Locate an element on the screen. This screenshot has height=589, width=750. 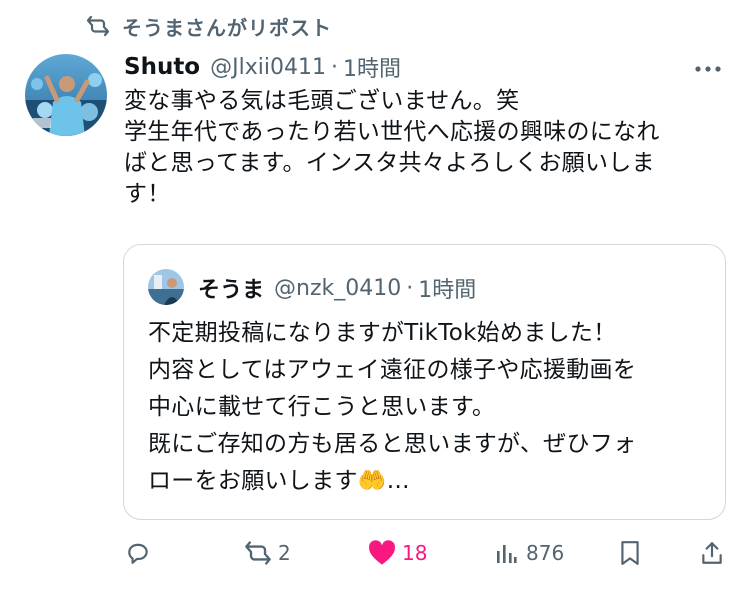
repost-banner: そうまさんがリポスト is located at coordinates (208, 26).